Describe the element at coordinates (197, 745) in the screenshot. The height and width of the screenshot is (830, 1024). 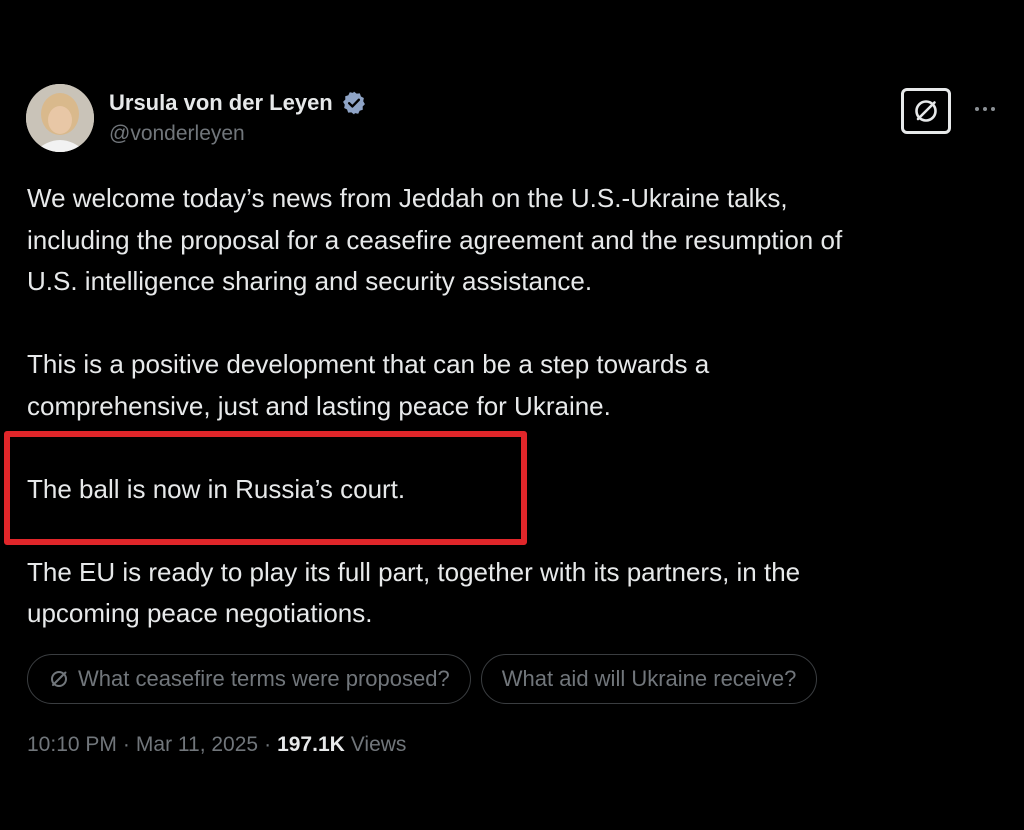
I see `tweet-date: Mar 11, 2025` at that location.